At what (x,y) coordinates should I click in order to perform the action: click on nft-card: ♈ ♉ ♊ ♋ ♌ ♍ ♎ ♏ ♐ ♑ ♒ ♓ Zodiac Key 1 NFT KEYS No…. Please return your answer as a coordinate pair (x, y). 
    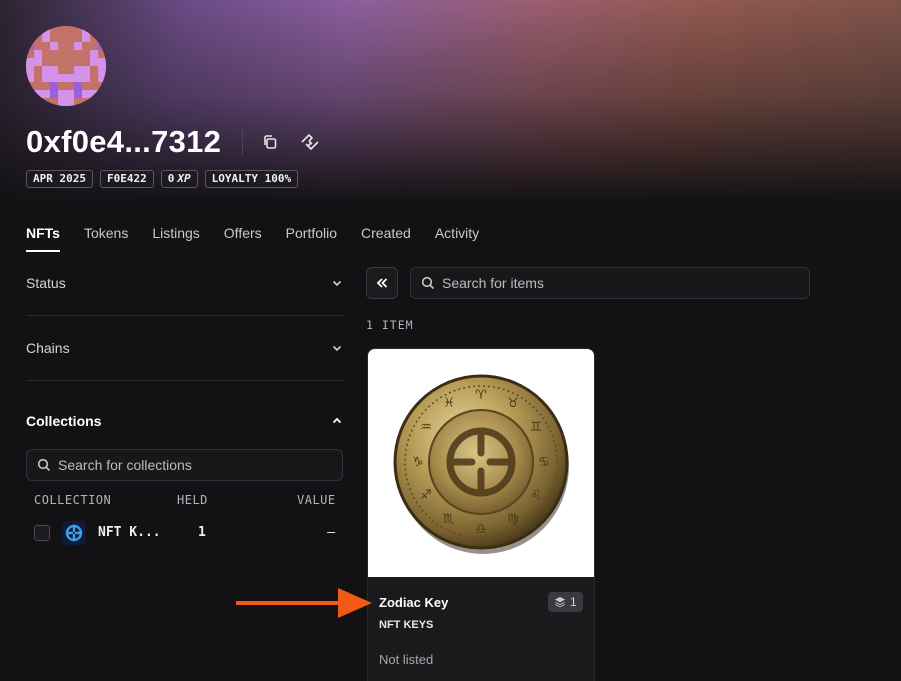
    Looking at the image, I should click on (481, 514).